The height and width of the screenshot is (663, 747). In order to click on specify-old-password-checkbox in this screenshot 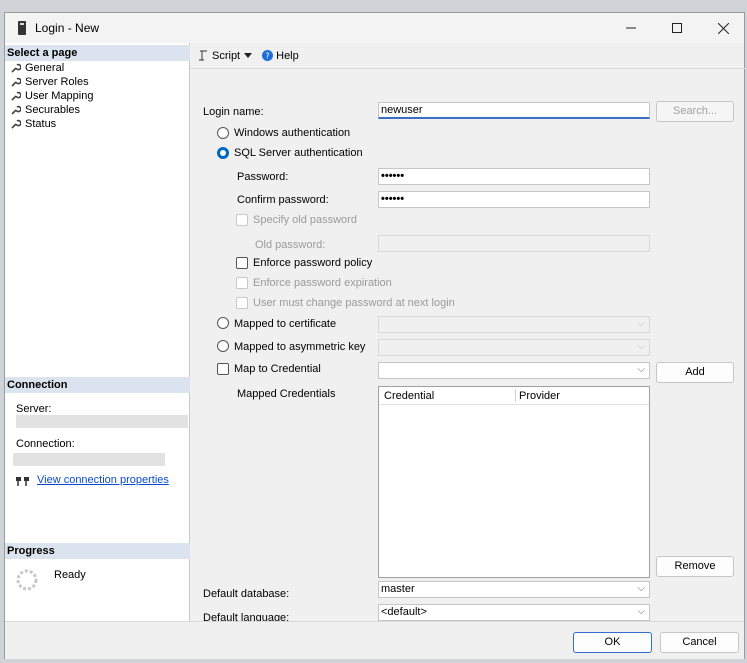, I will do `click(242, 220)`.